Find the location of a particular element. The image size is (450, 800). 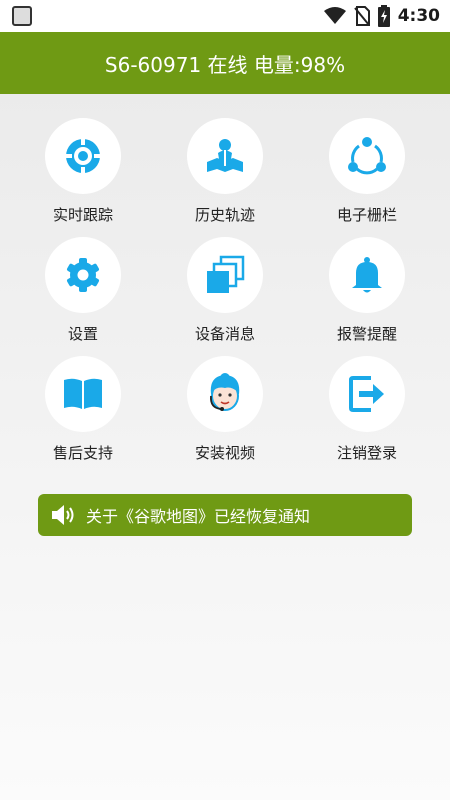

header-title: S6-60971 在线 电量:98% is located at coordinates (225, 64).